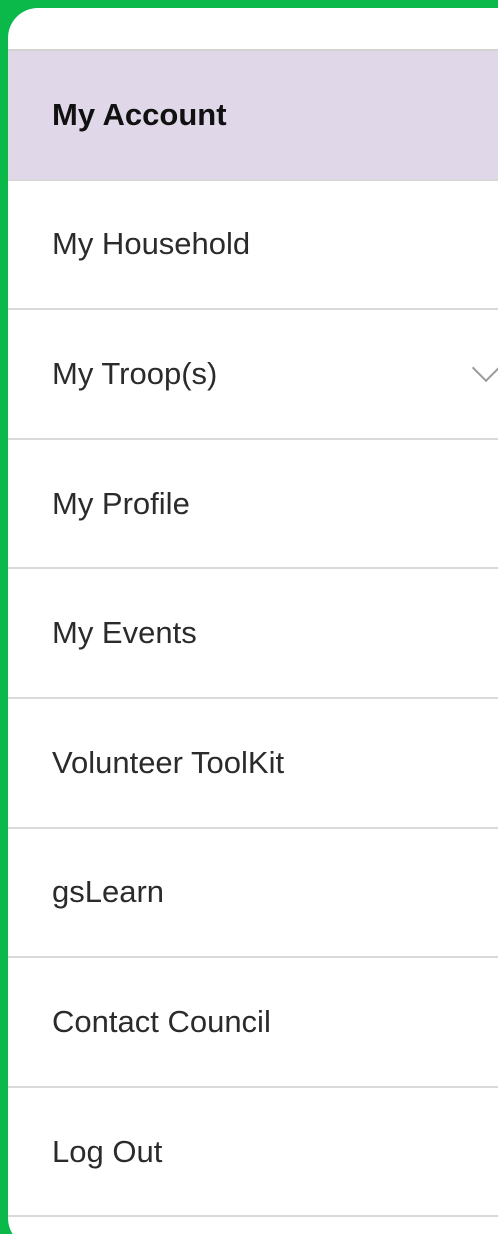 The image size is (498, 1234). Describe the element at coordinates (121, 503) in the screenshot. I see `menu-item-label: My Profile` at that location.